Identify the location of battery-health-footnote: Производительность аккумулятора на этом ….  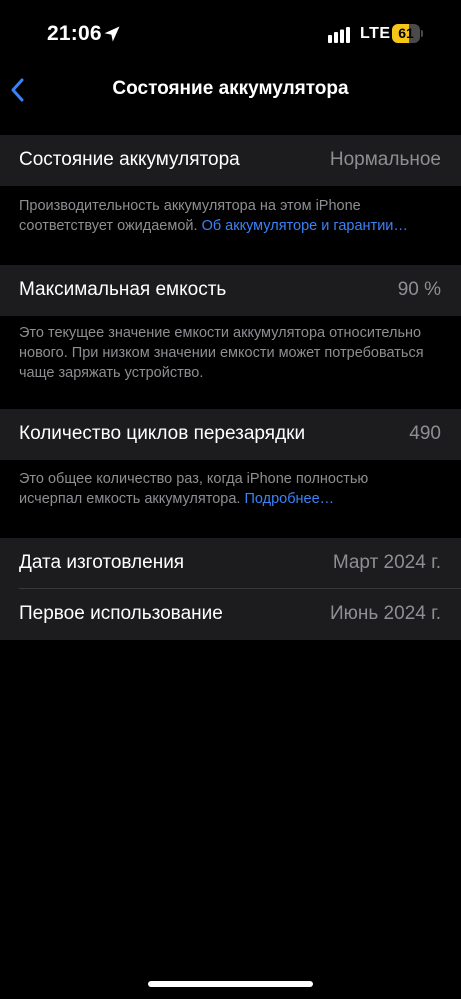
(226, 216).